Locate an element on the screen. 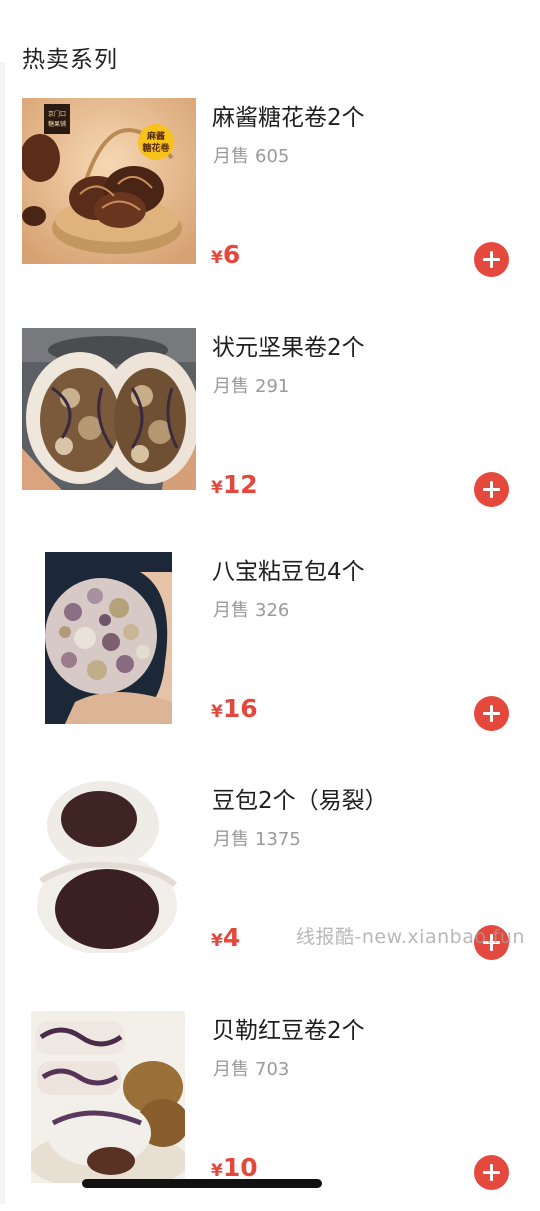  price-value: 10 is located at coordinates (240, 1167).